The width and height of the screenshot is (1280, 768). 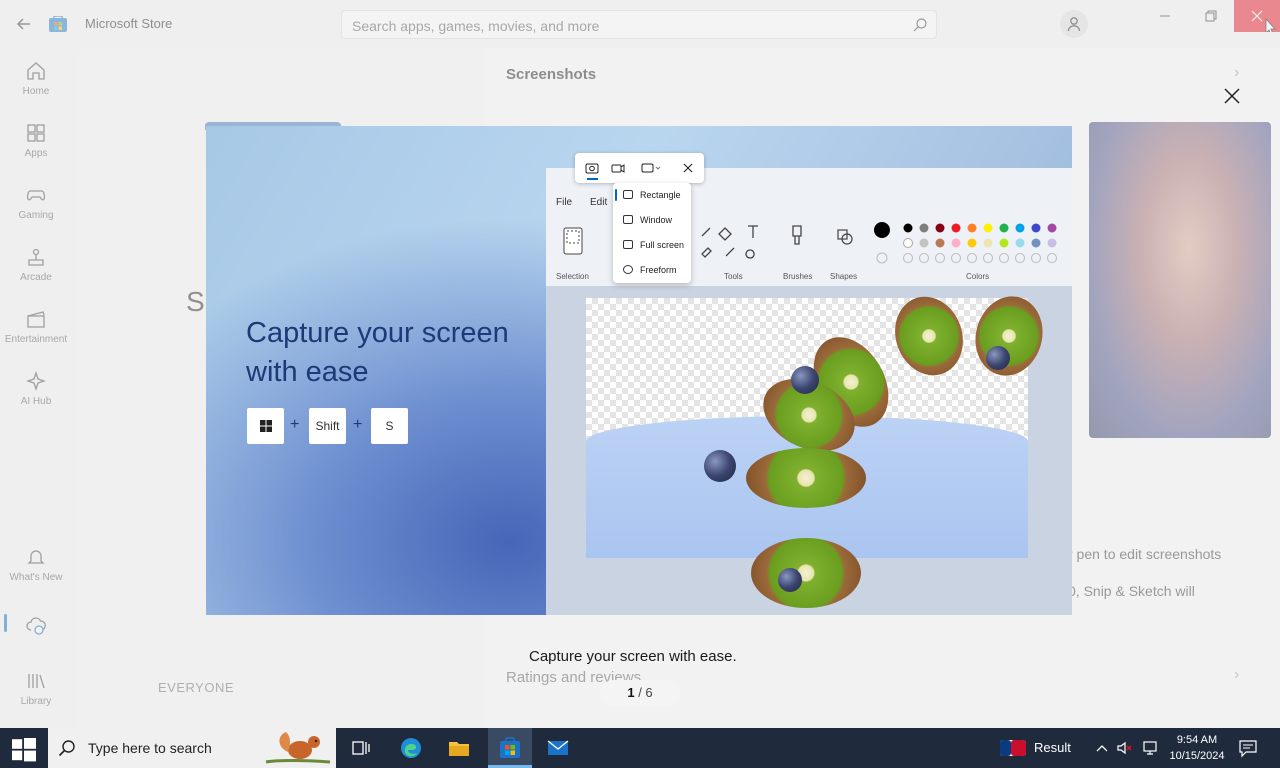 What do you see at coordinates (1197, 748) in the screenshot?
I see `taskbar-clock: 9:54 AM 10/15/2024` at bounding box center [1197, 748].